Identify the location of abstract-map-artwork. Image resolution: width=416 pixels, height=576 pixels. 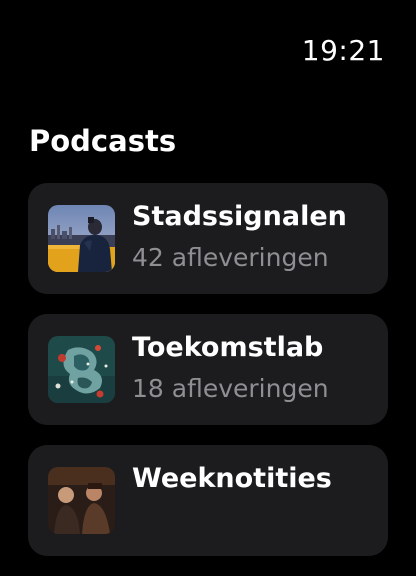
(81, 369).